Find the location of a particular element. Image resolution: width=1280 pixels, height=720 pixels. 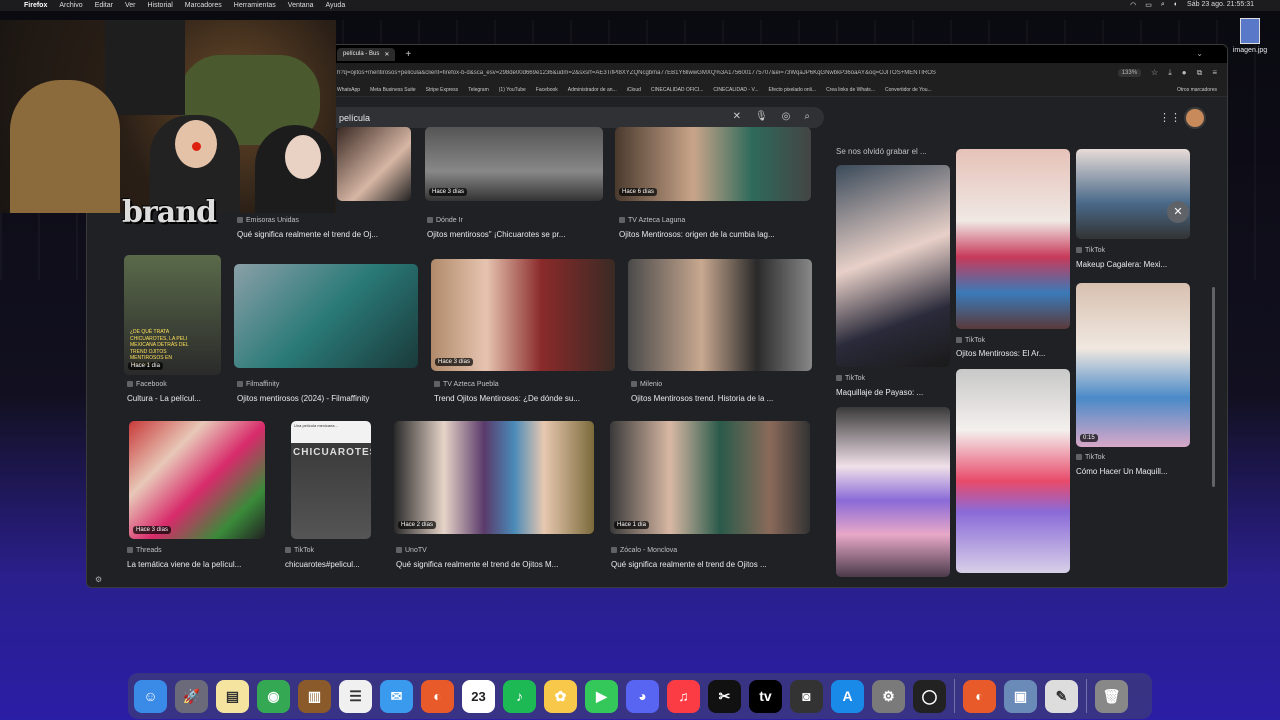

dock-finder-icon: ☺ is located at coordinates (150, 696).